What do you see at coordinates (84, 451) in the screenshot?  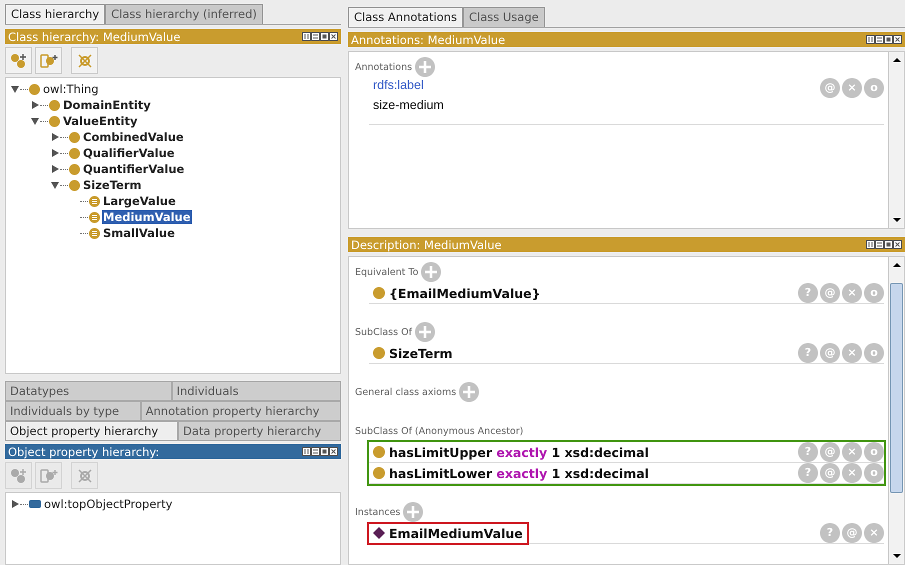 I see `view-title: Object property hierarchy:` at bounding box center [84, 451].